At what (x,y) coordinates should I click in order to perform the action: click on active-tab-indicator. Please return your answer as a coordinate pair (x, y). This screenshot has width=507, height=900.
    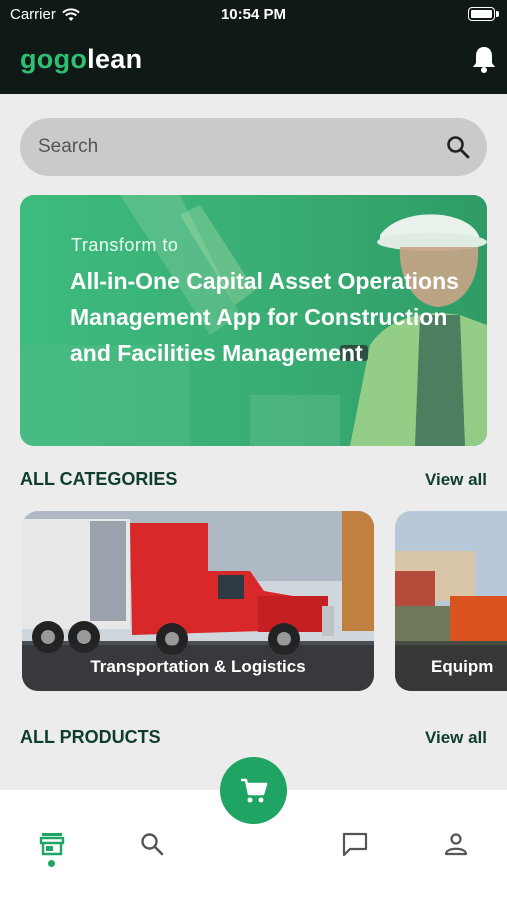
    Looking at the image, I should click on (51, 863).